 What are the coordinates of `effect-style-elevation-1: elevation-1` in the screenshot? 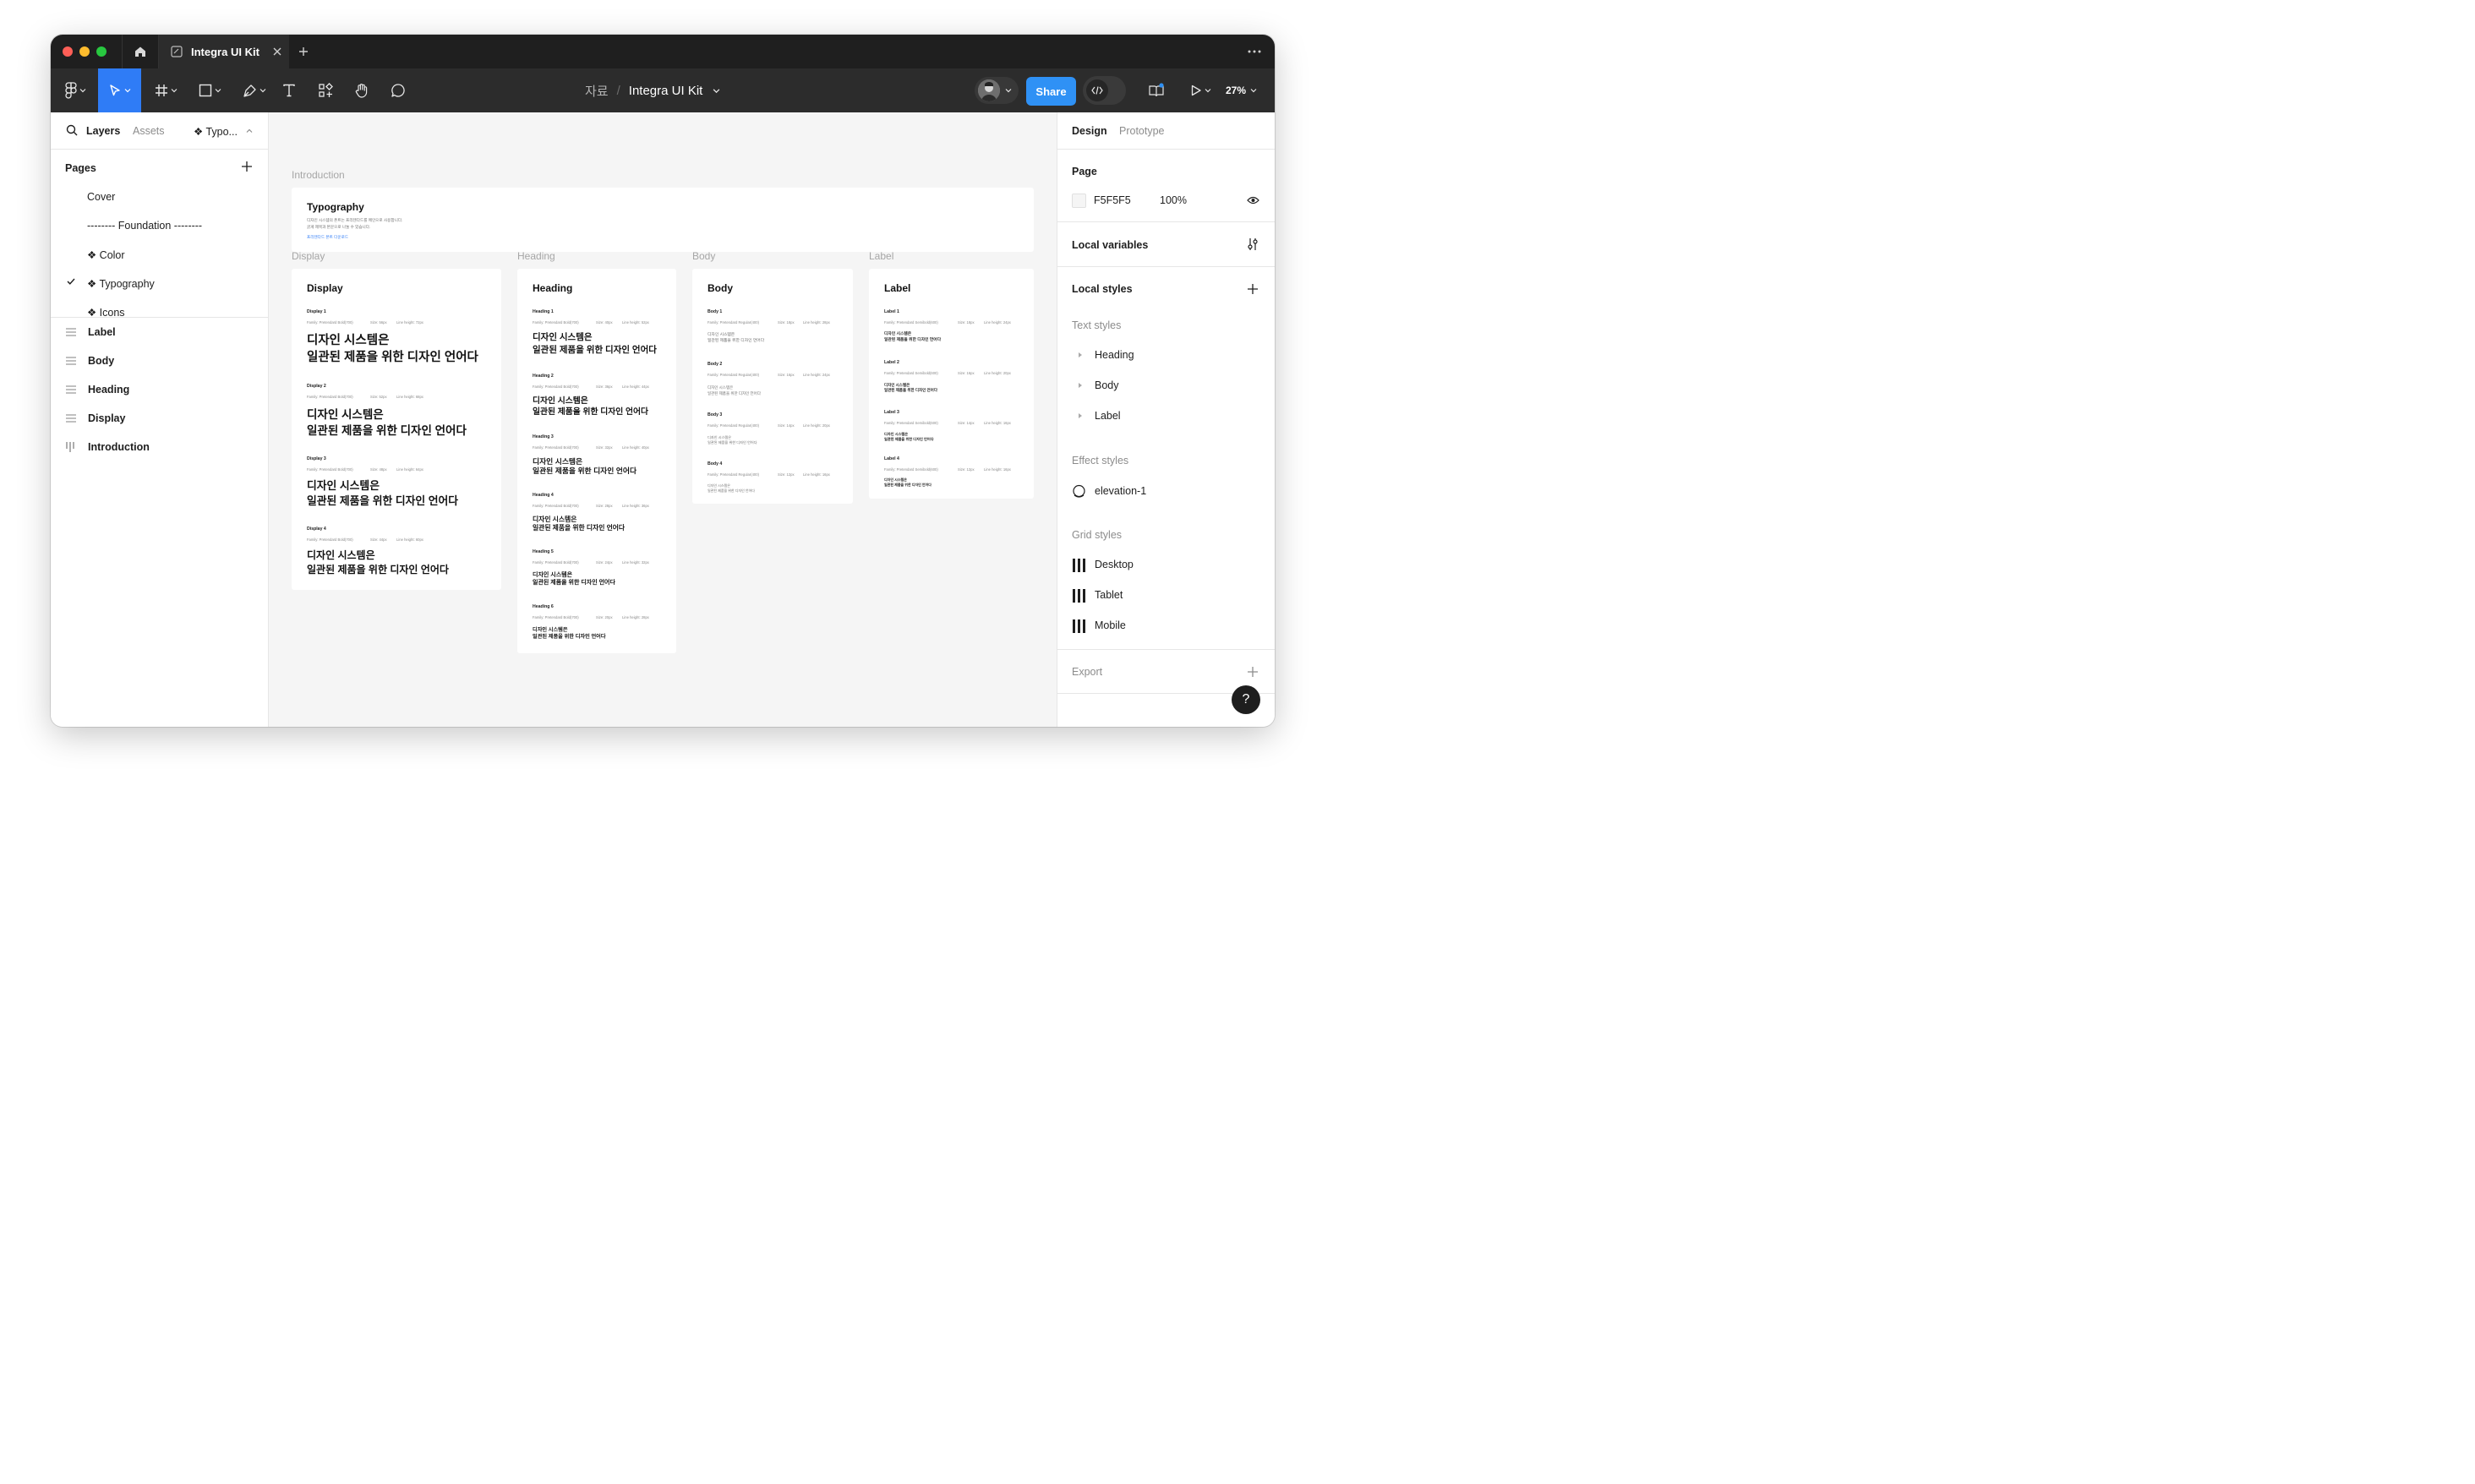 It's located at (1121, 491).